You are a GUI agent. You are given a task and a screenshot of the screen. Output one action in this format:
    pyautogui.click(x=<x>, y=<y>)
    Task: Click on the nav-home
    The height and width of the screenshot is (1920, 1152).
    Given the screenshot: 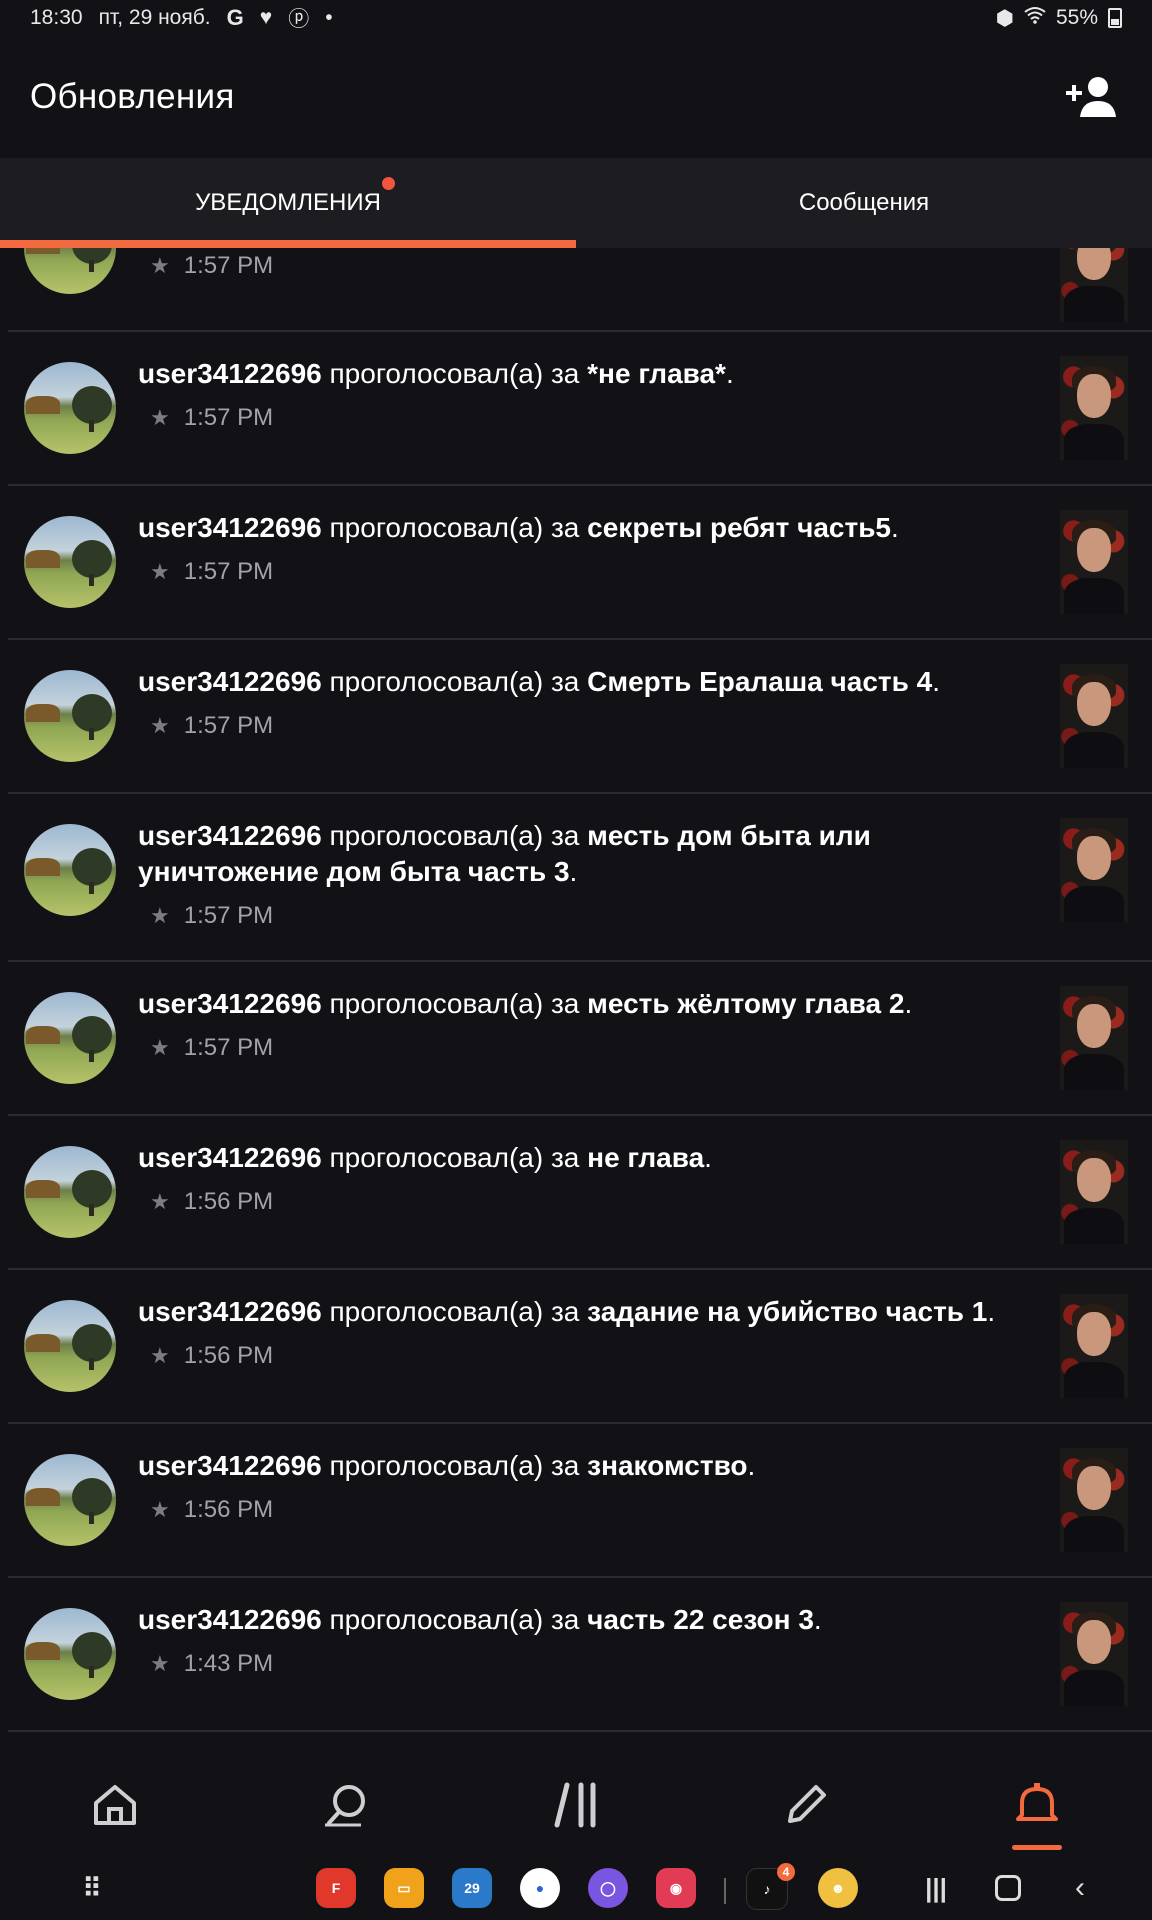 What is the action you would take?
    pyautogui.click(x=115, y=1805)
    